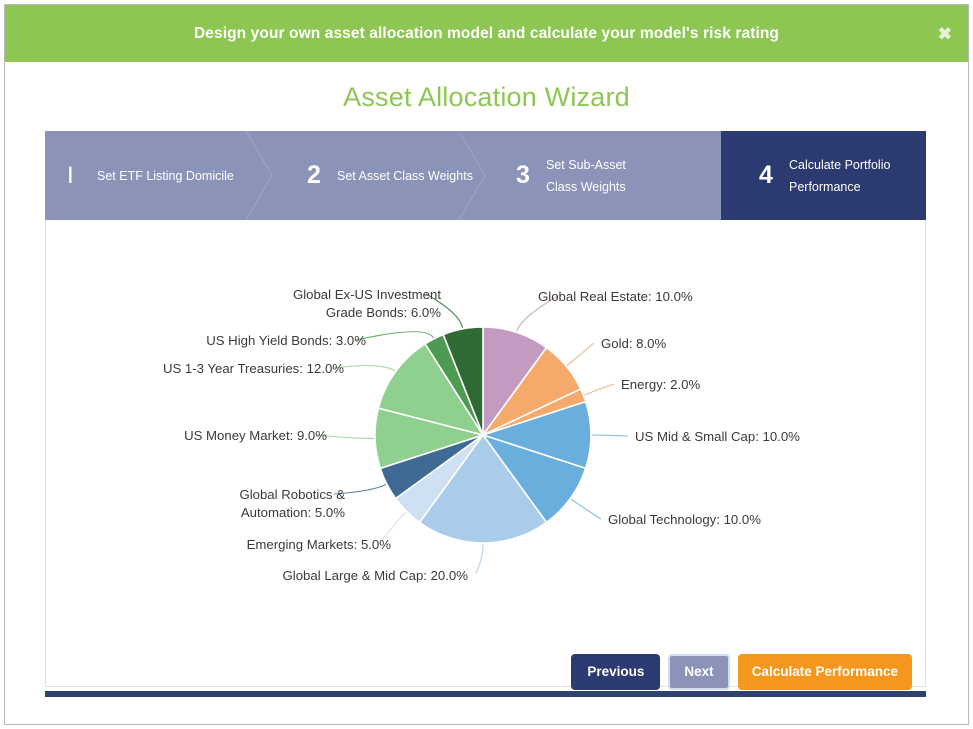 The height and width of the screenshot is (729, 973). I want to click on step-2-number: 2, so click(314, 175).